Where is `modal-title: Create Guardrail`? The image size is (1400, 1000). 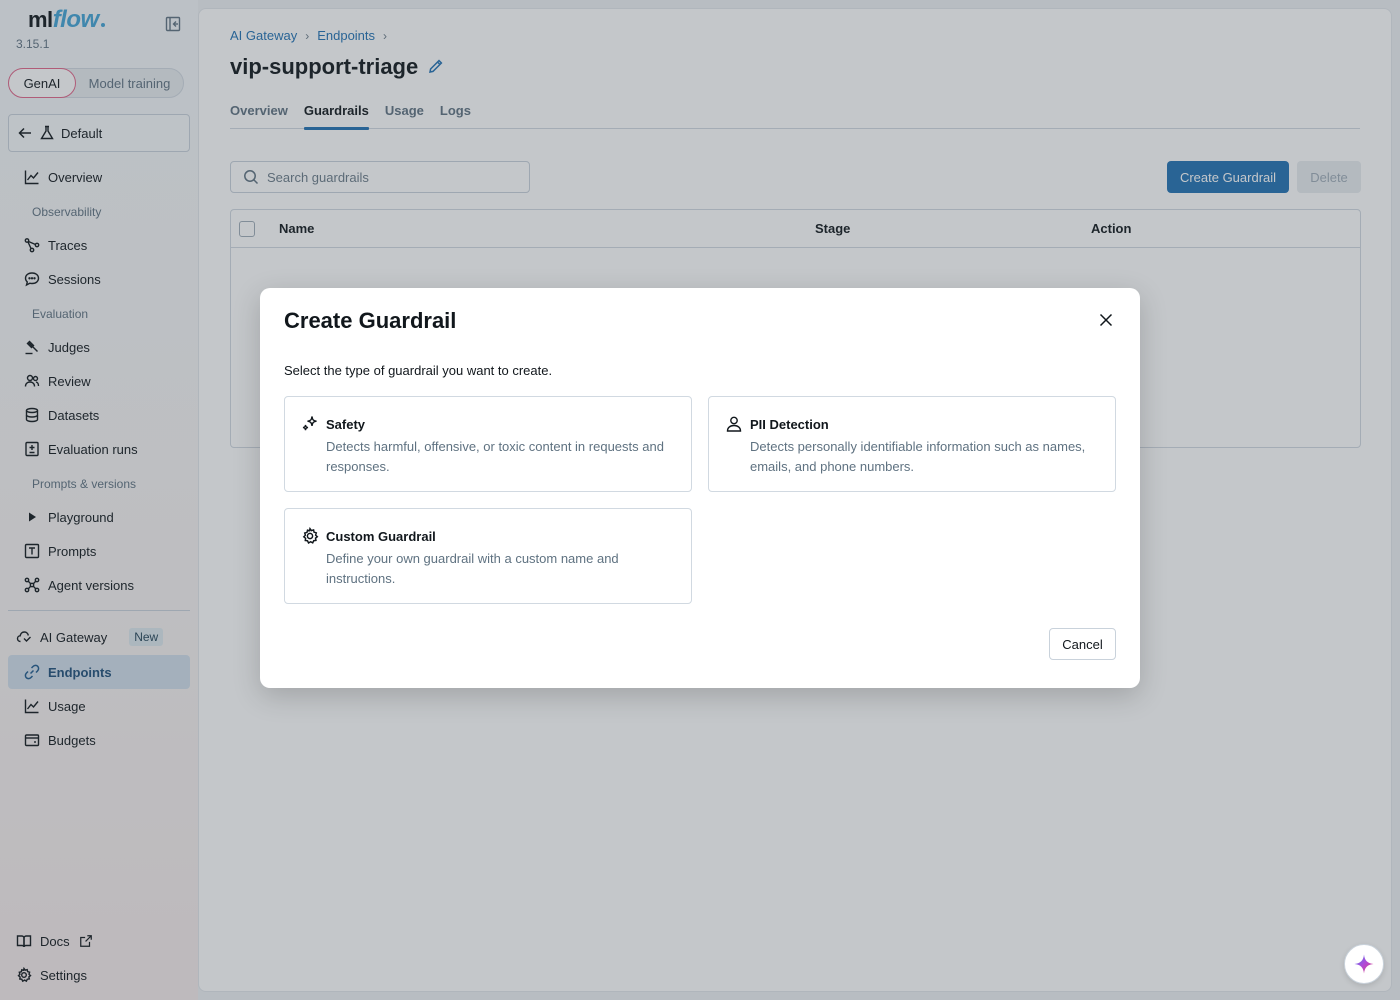
modal-title: Create Guardrail is located at coordinates (370, 320).